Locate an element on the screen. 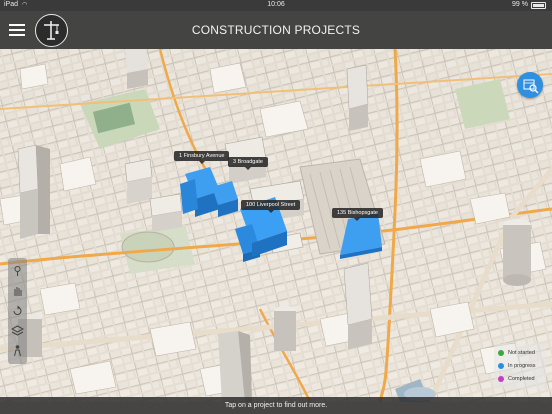 This screenshot has width=552, height=414. legend-label: Completed is located at coordinates (521, 379).